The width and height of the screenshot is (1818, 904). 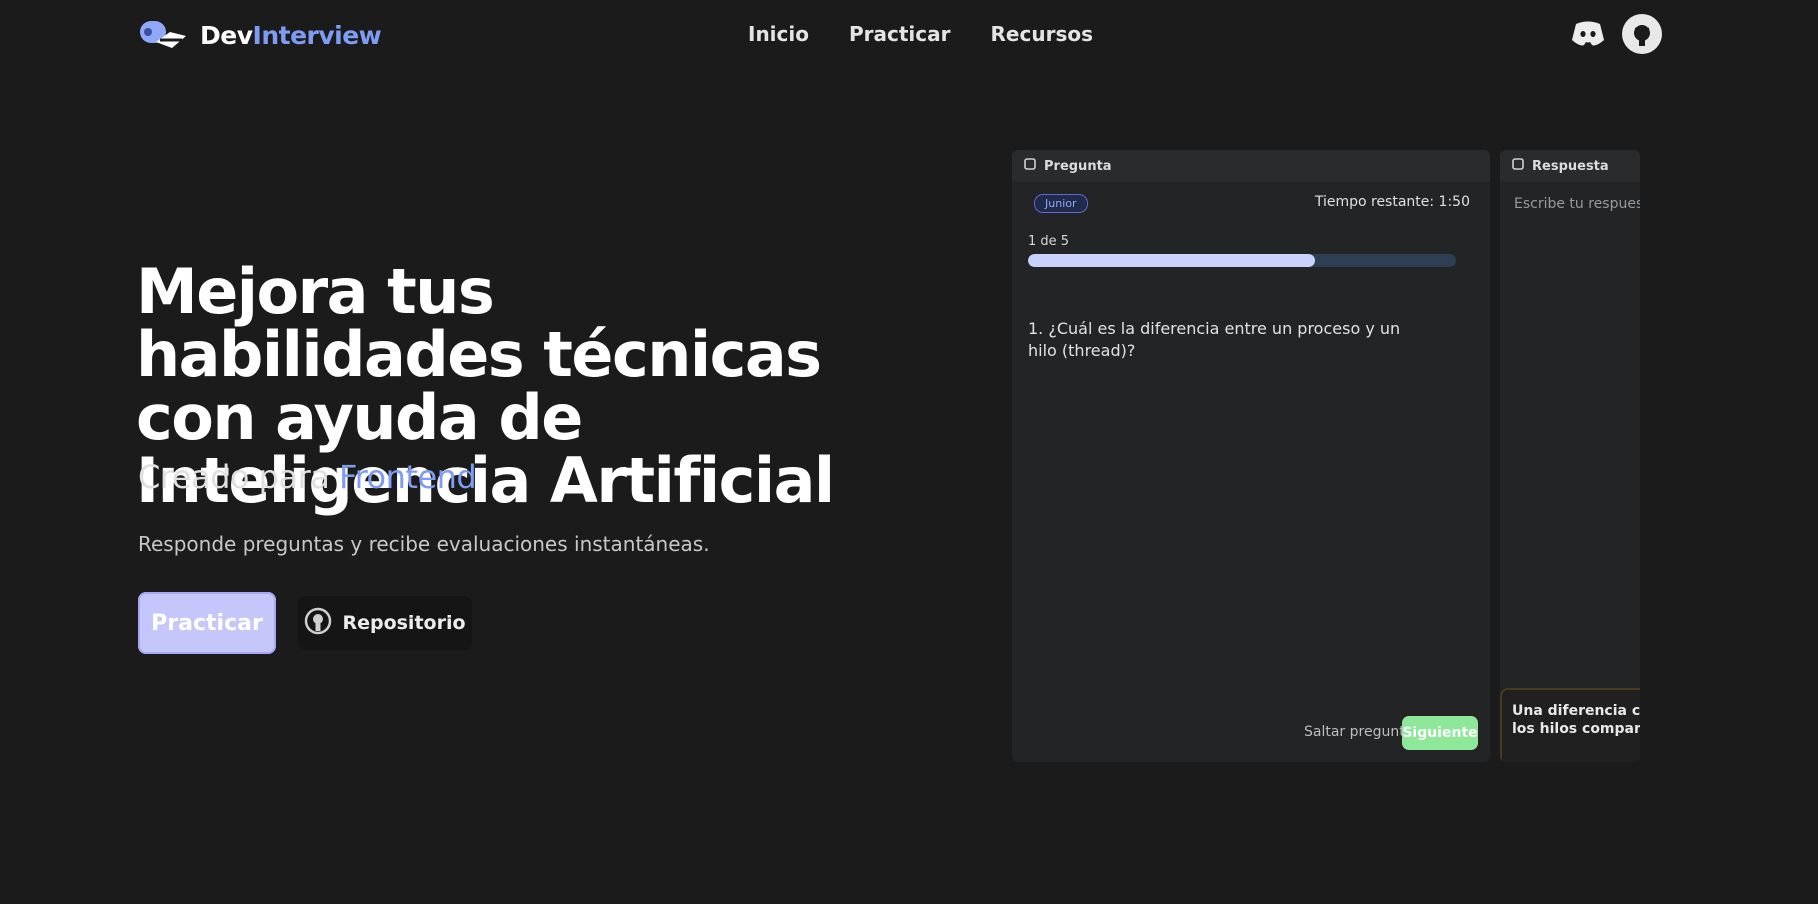 I want to click on brand-name: DevInterview, so click(x=291, y=35).